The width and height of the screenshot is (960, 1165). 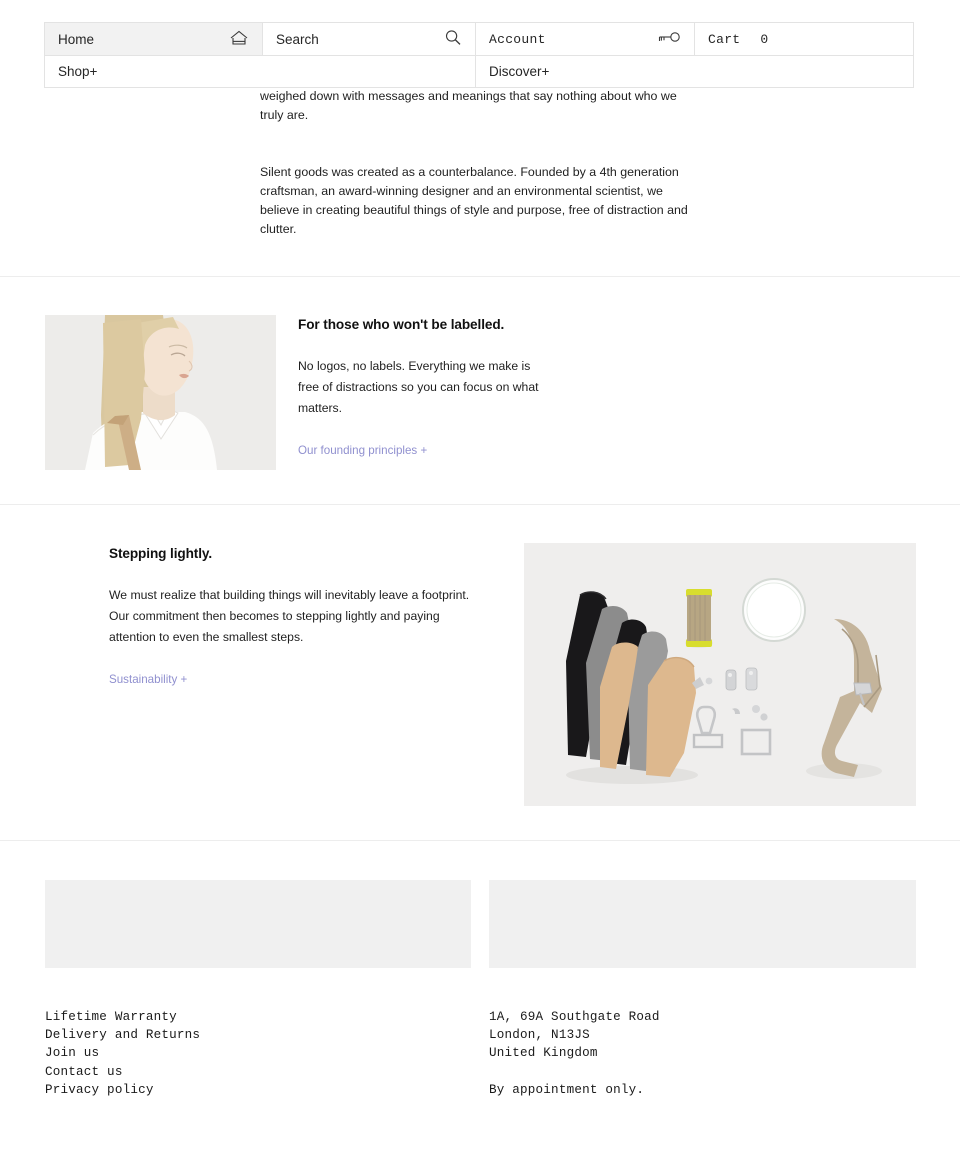 I want to click on footer-link-contact-us: Contact us, so click(x=122, y=1072).